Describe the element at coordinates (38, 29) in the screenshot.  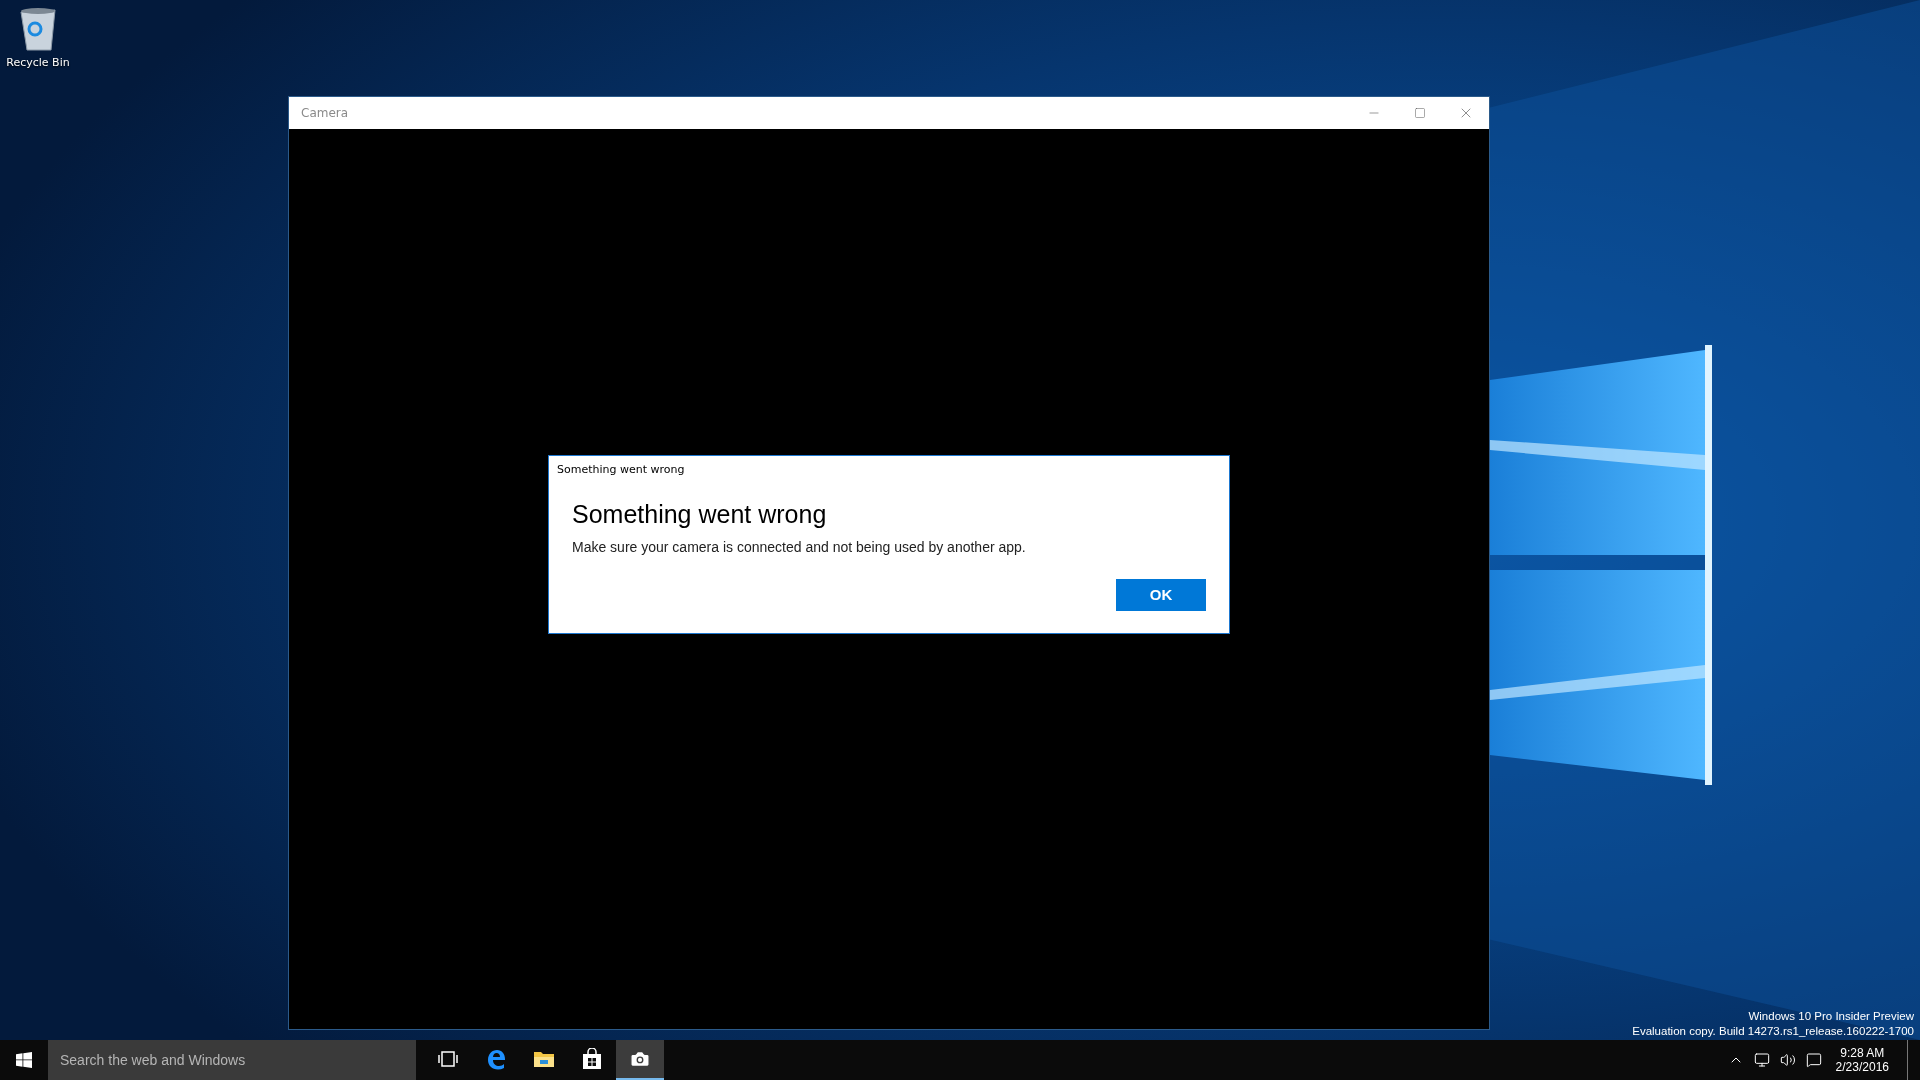
I see `recycle-bin-icon` at that location.